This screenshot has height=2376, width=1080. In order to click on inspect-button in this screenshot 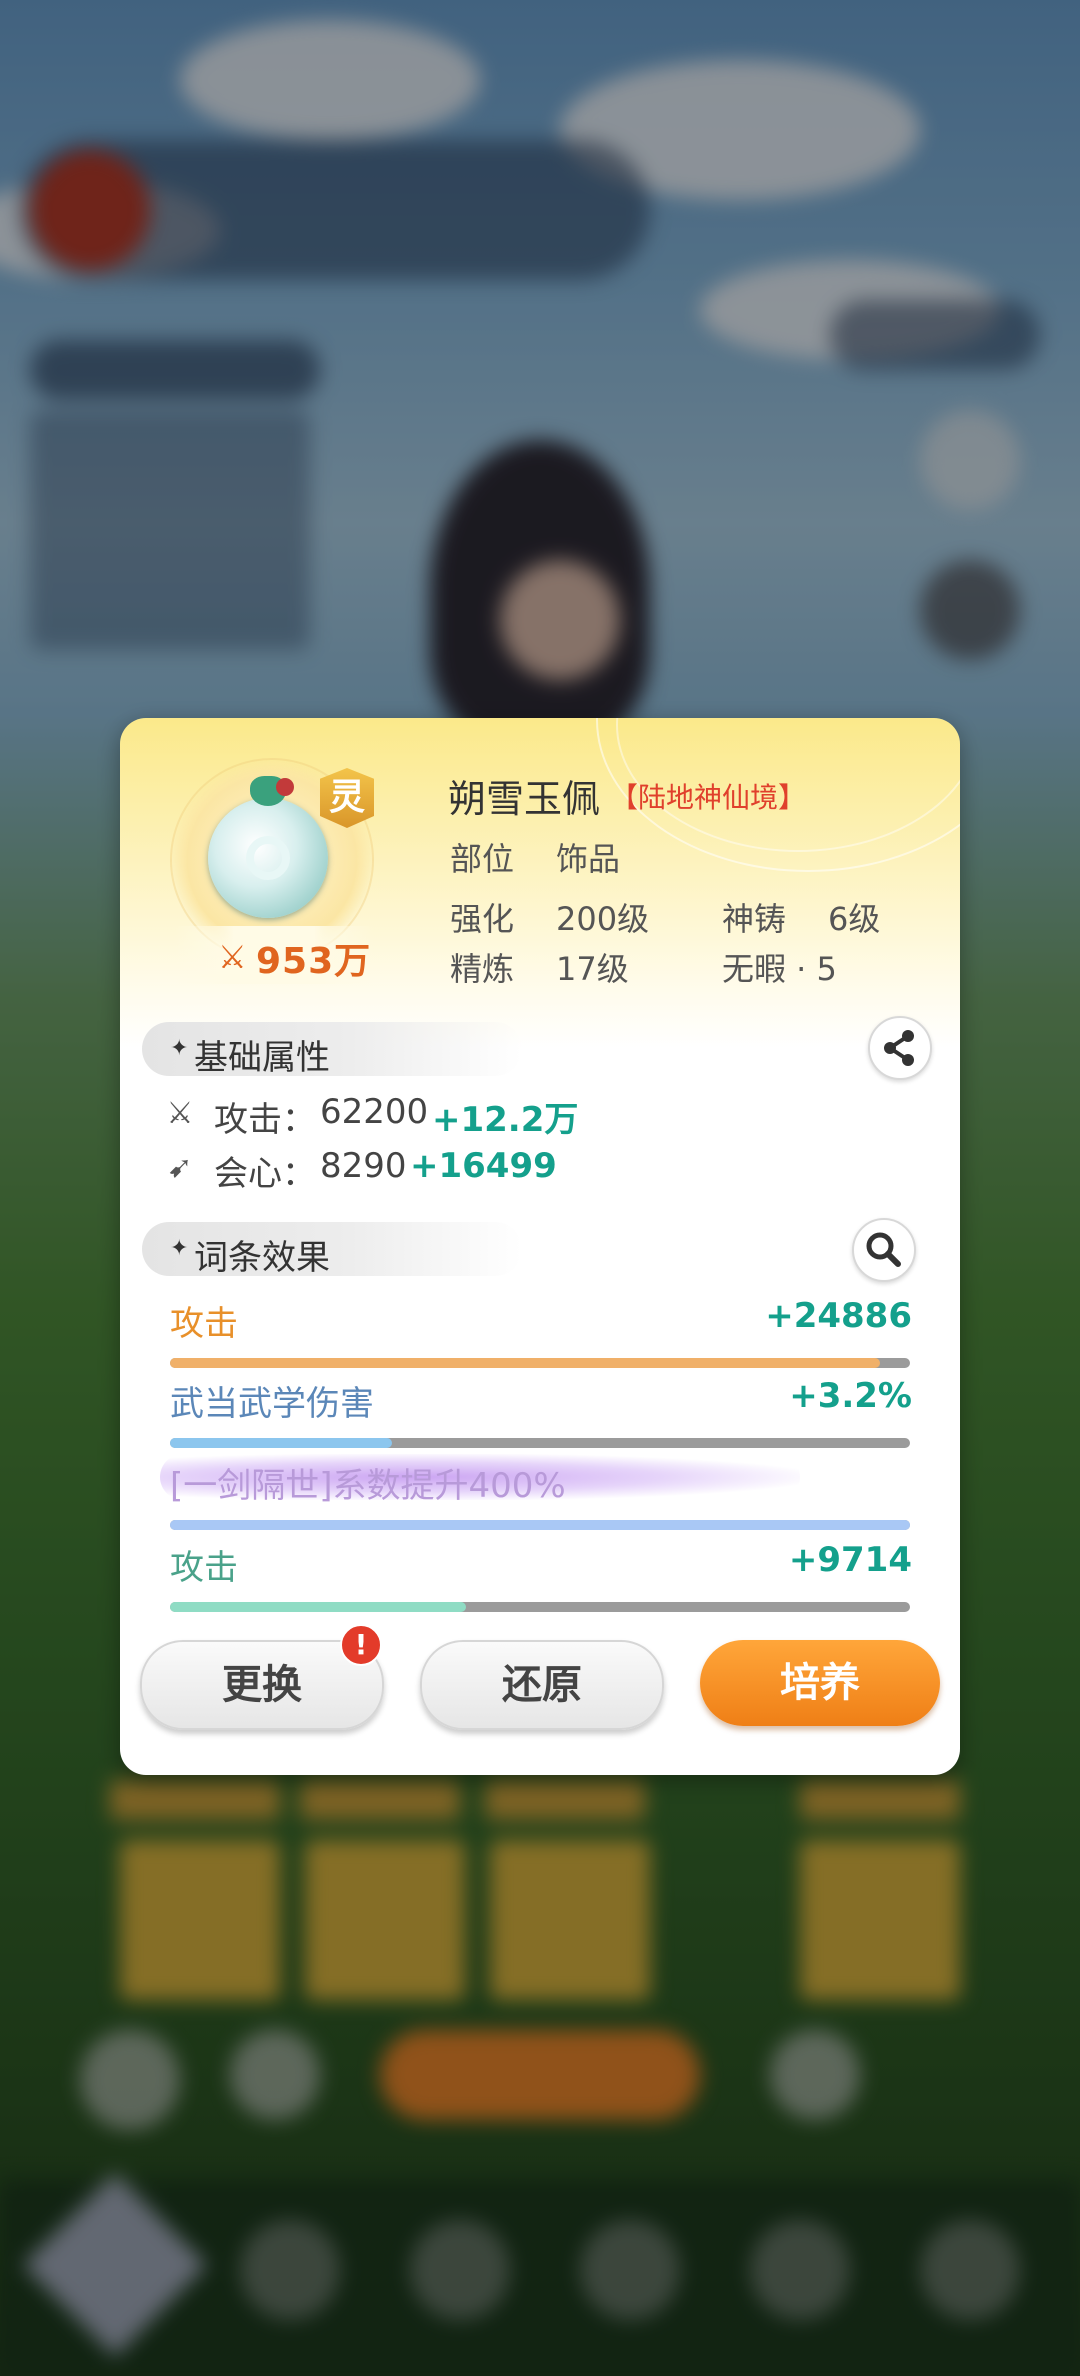, I will do `click(884, 1250)`.